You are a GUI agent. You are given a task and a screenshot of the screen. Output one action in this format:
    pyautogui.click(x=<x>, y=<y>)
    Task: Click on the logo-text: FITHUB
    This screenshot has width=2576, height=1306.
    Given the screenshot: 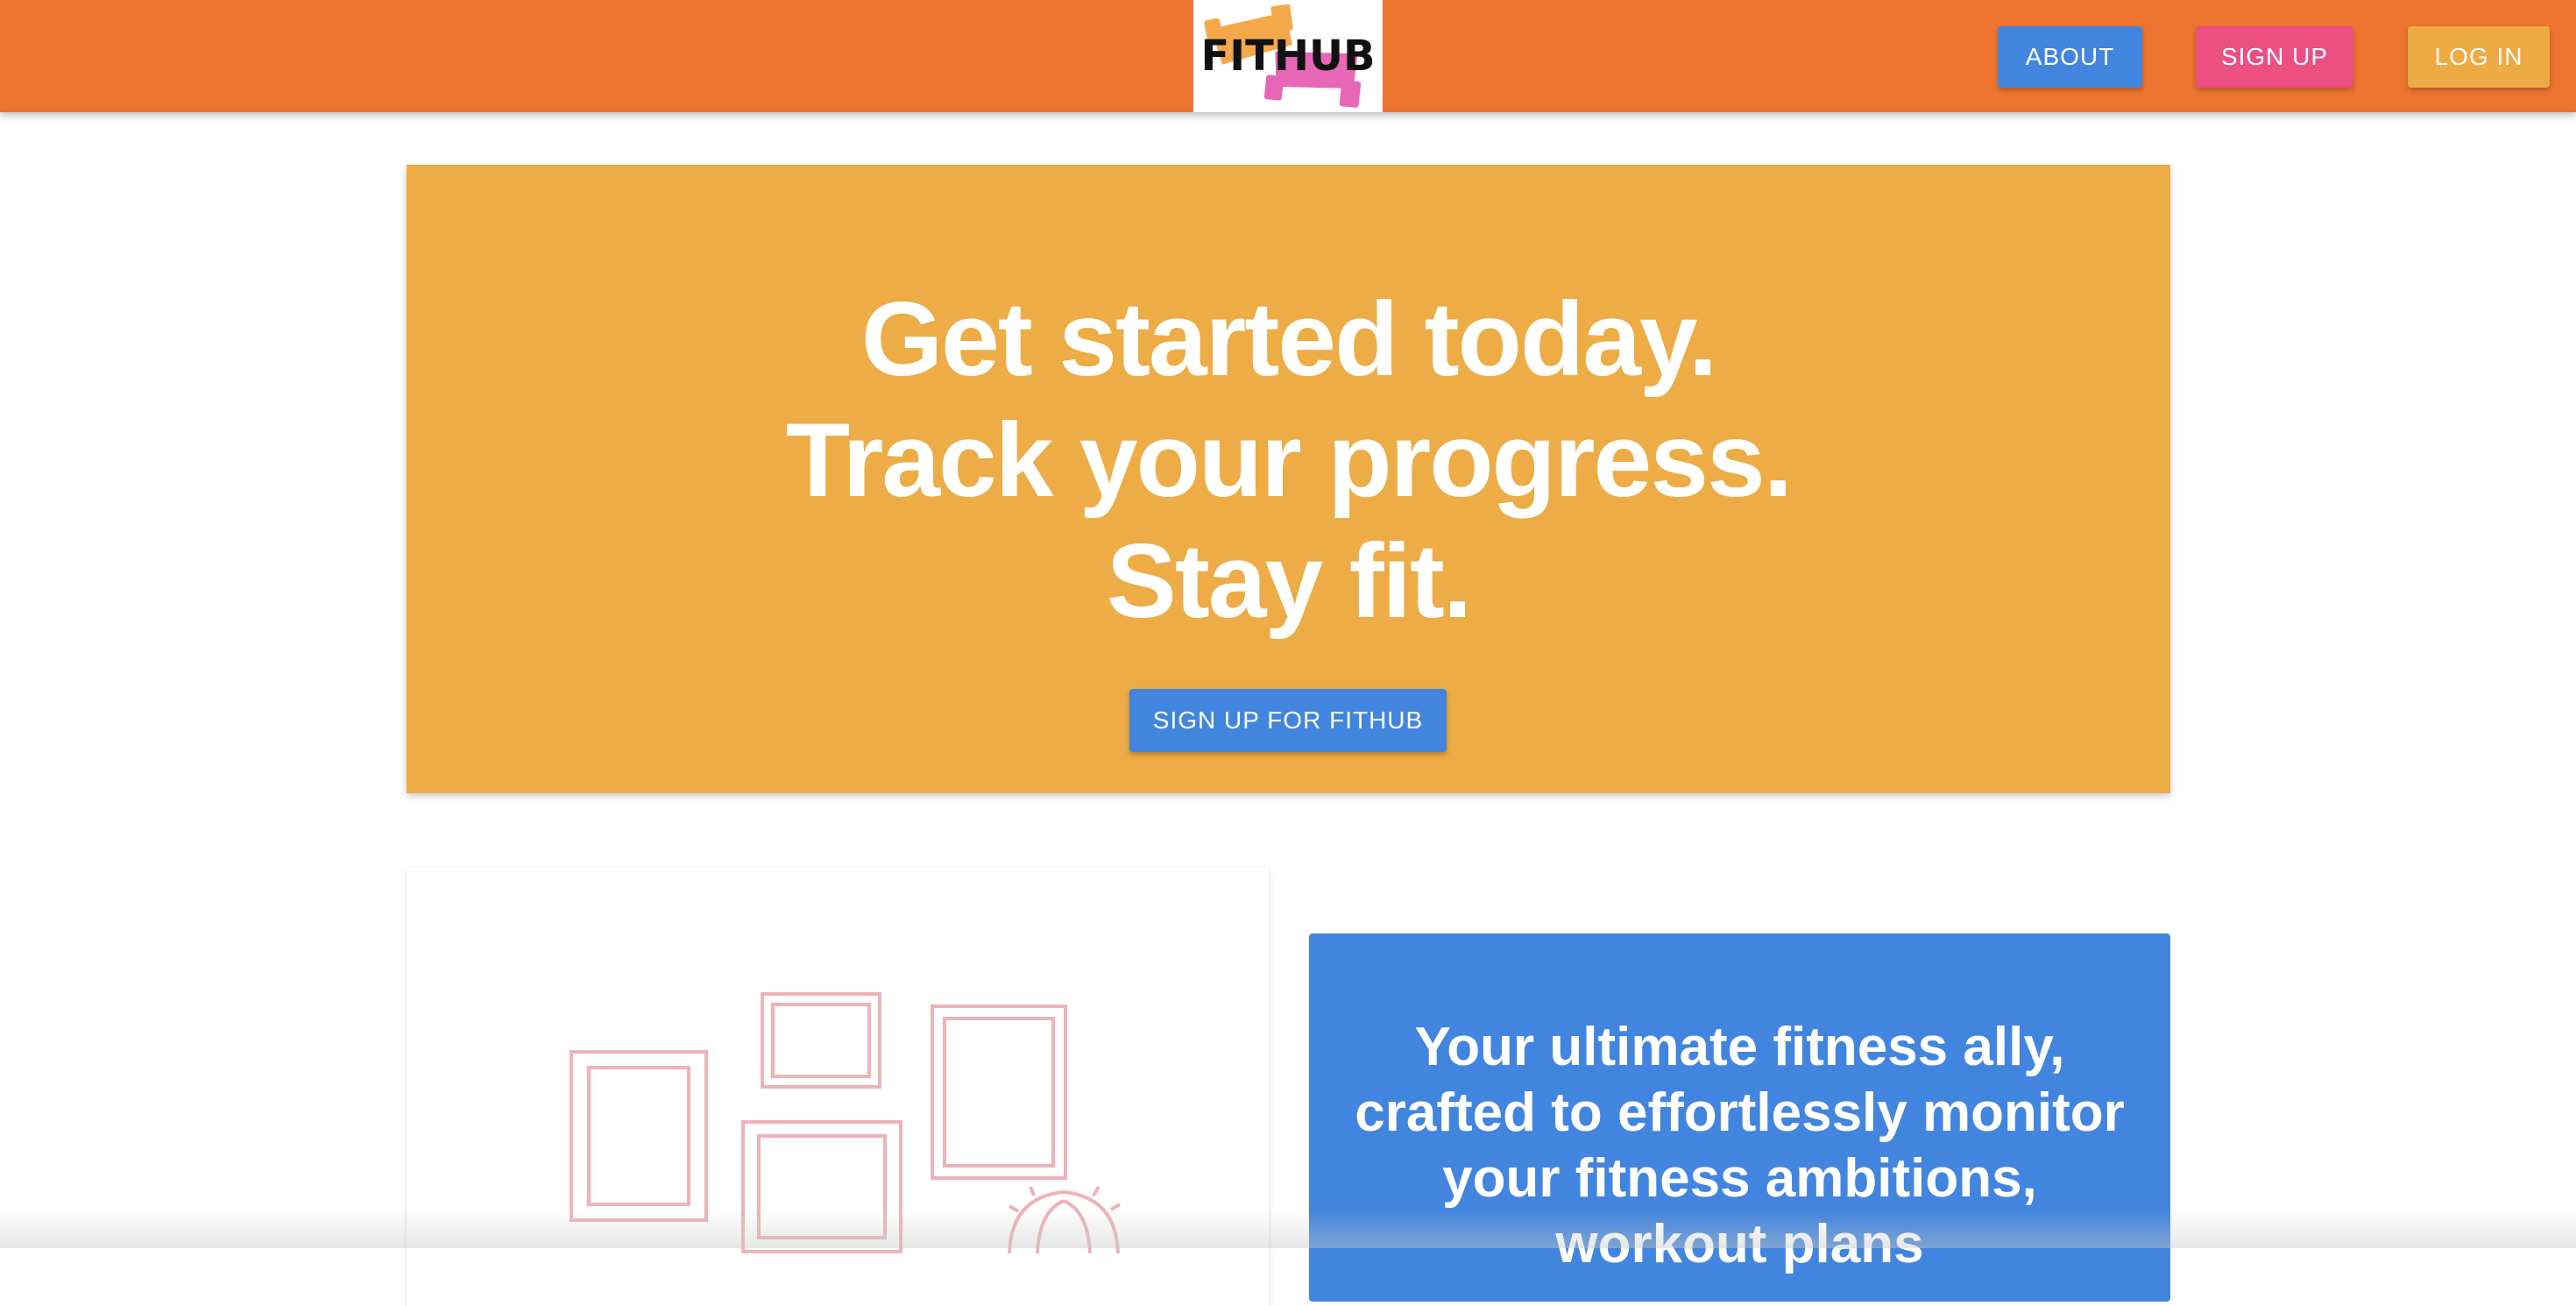 What is the action you would take?
    pyautogui.click(x=1287, y=56)
    